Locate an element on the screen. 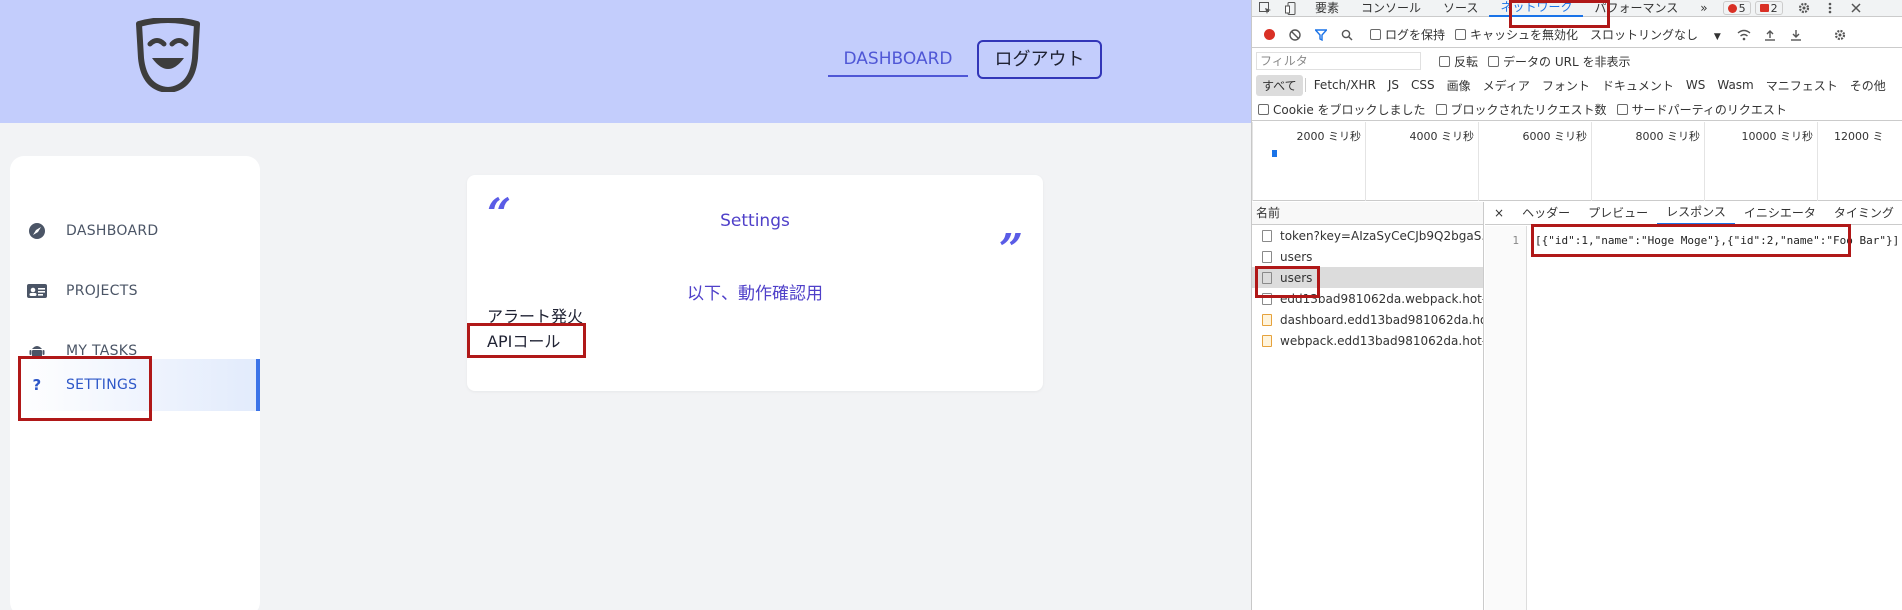 Image resolution: width=1902 pixels, height=610 pixels. disable-cache-checkbox: キャッシュを無効化 is located at coordinates (1516, 34).